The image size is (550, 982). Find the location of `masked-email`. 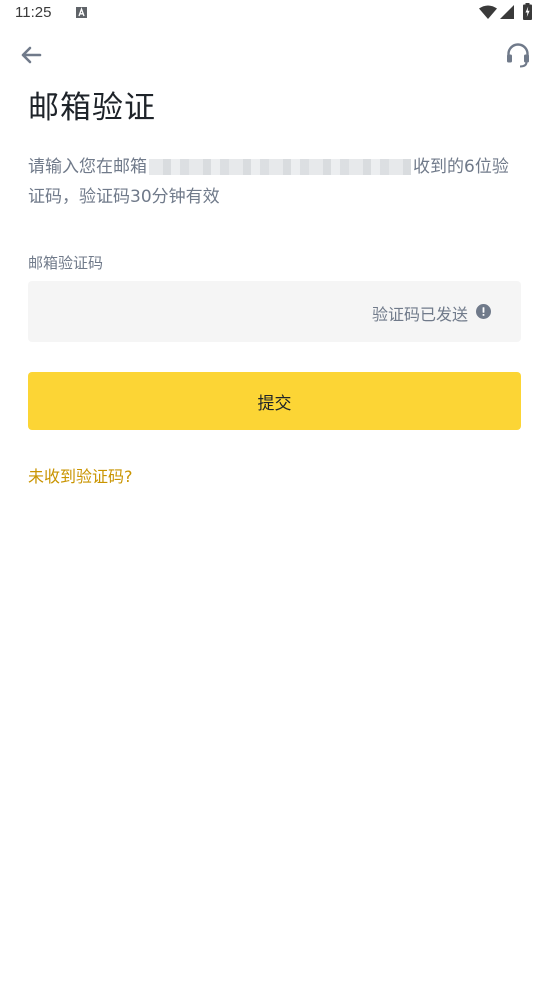

masked-email is located at coordinates (280, 167).